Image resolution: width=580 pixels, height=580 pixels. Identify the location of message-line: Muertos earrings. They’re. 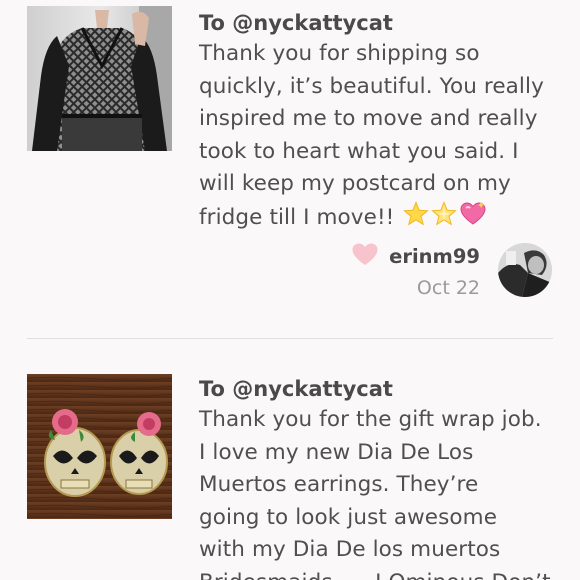
(339, 484).